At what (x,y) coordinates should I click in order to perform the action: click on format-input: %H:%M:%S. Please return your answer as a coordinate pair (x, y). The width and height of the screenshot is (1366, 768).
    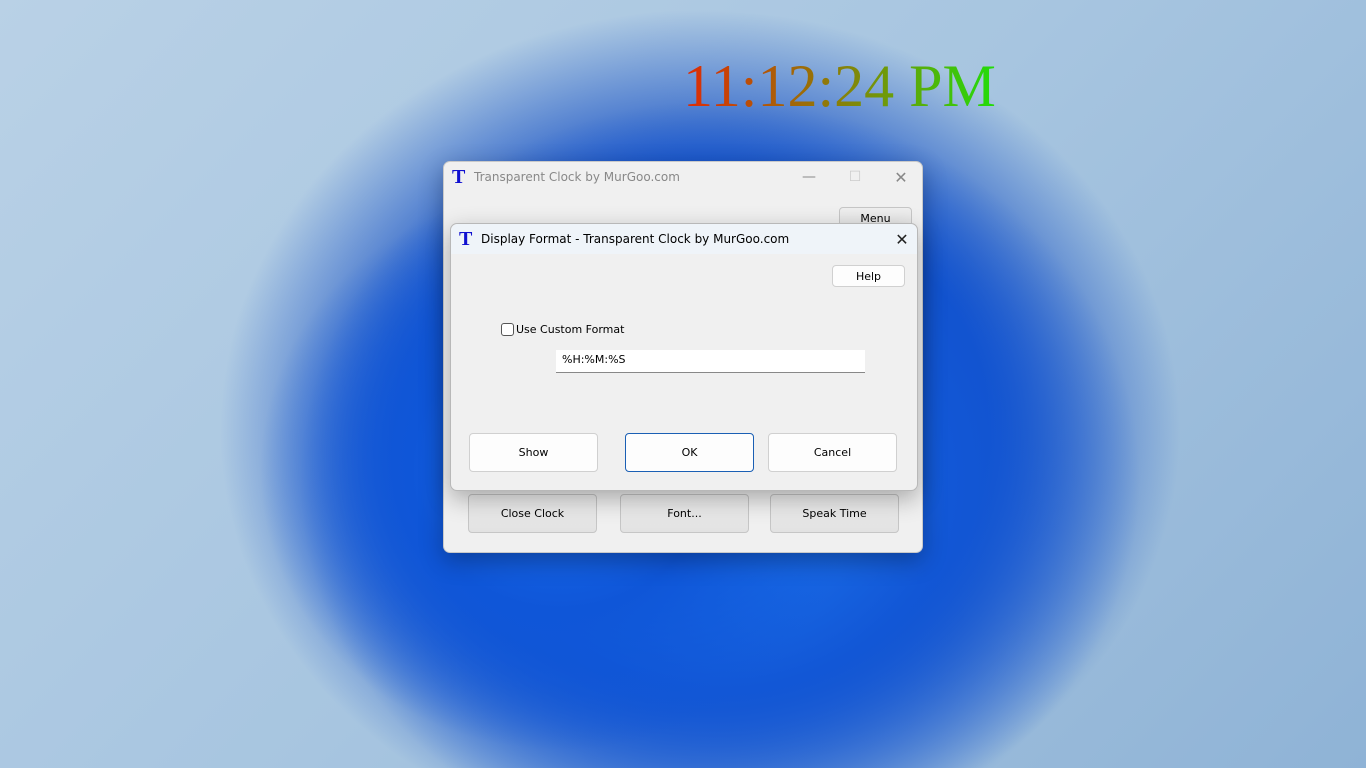
    Looking at the image, I should click on (710, 361).